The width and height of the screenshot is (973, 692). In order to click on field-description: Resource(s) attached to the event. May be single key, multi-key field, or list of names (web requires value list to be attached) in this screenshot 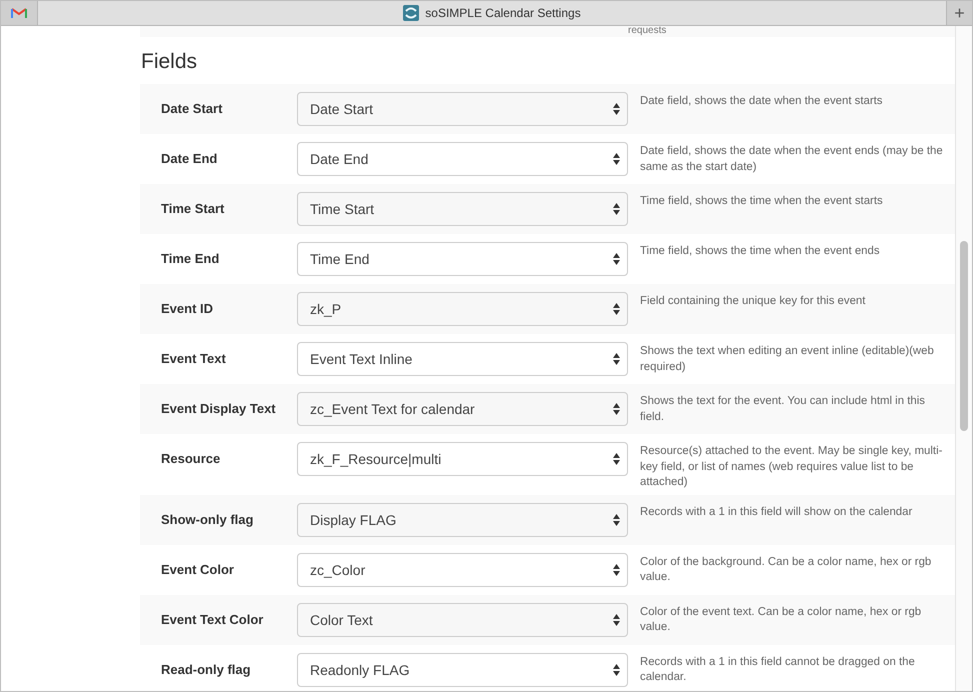, I will do `click(791, 467)`.